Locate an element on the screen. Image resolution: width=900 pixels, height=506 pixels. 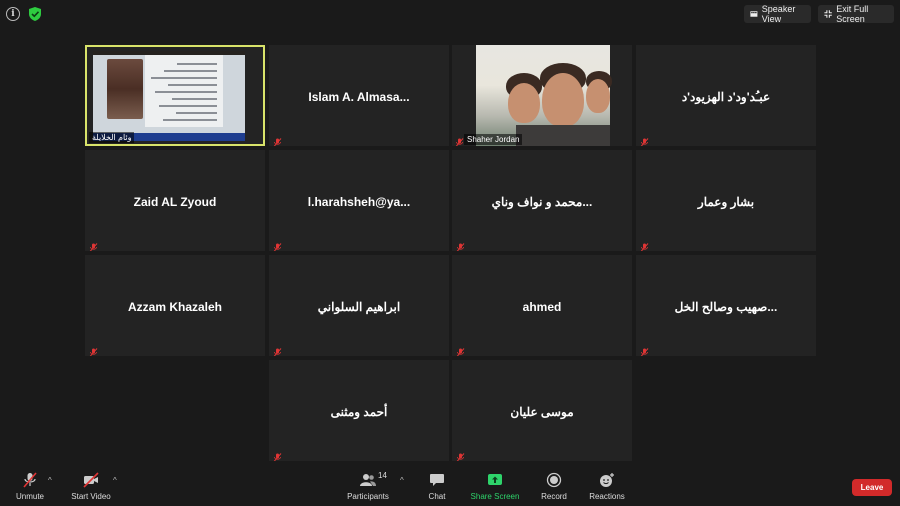
participant-tile: Shaher Jordan is located at coordinates (542, 95).